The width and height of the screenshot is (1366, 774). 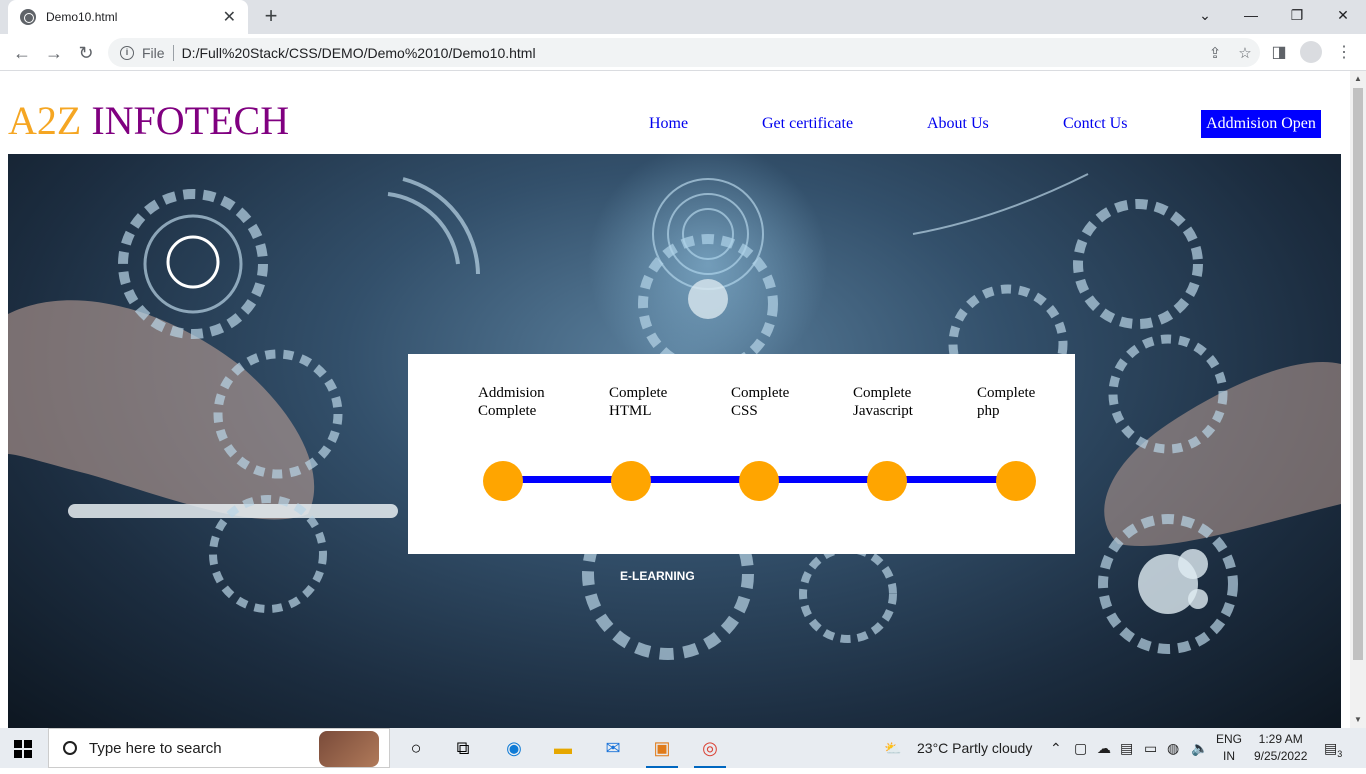 What do you see at coordinates (1344, 53) in the screenshot?
I see `menu-kebab-icon: ⋮` at bounding box center [1344, 53].